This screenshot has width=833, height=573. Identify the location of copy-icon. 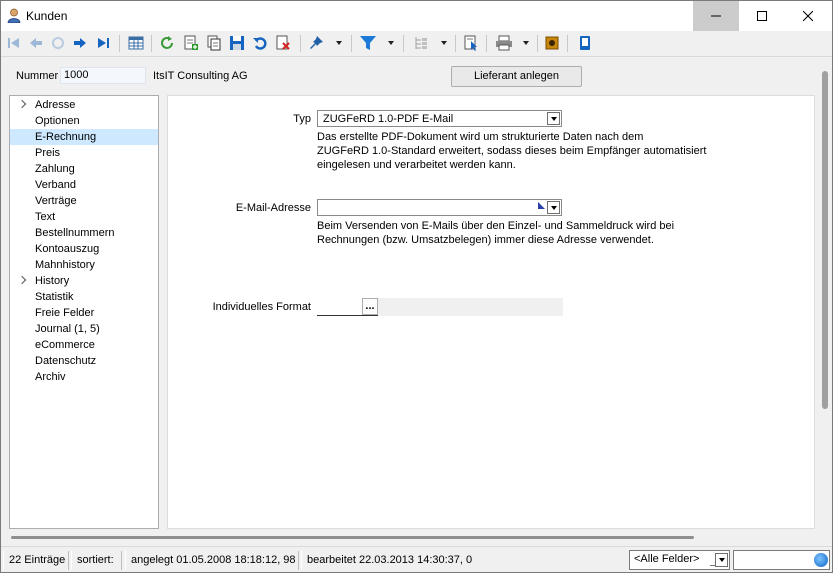
(214, 43).